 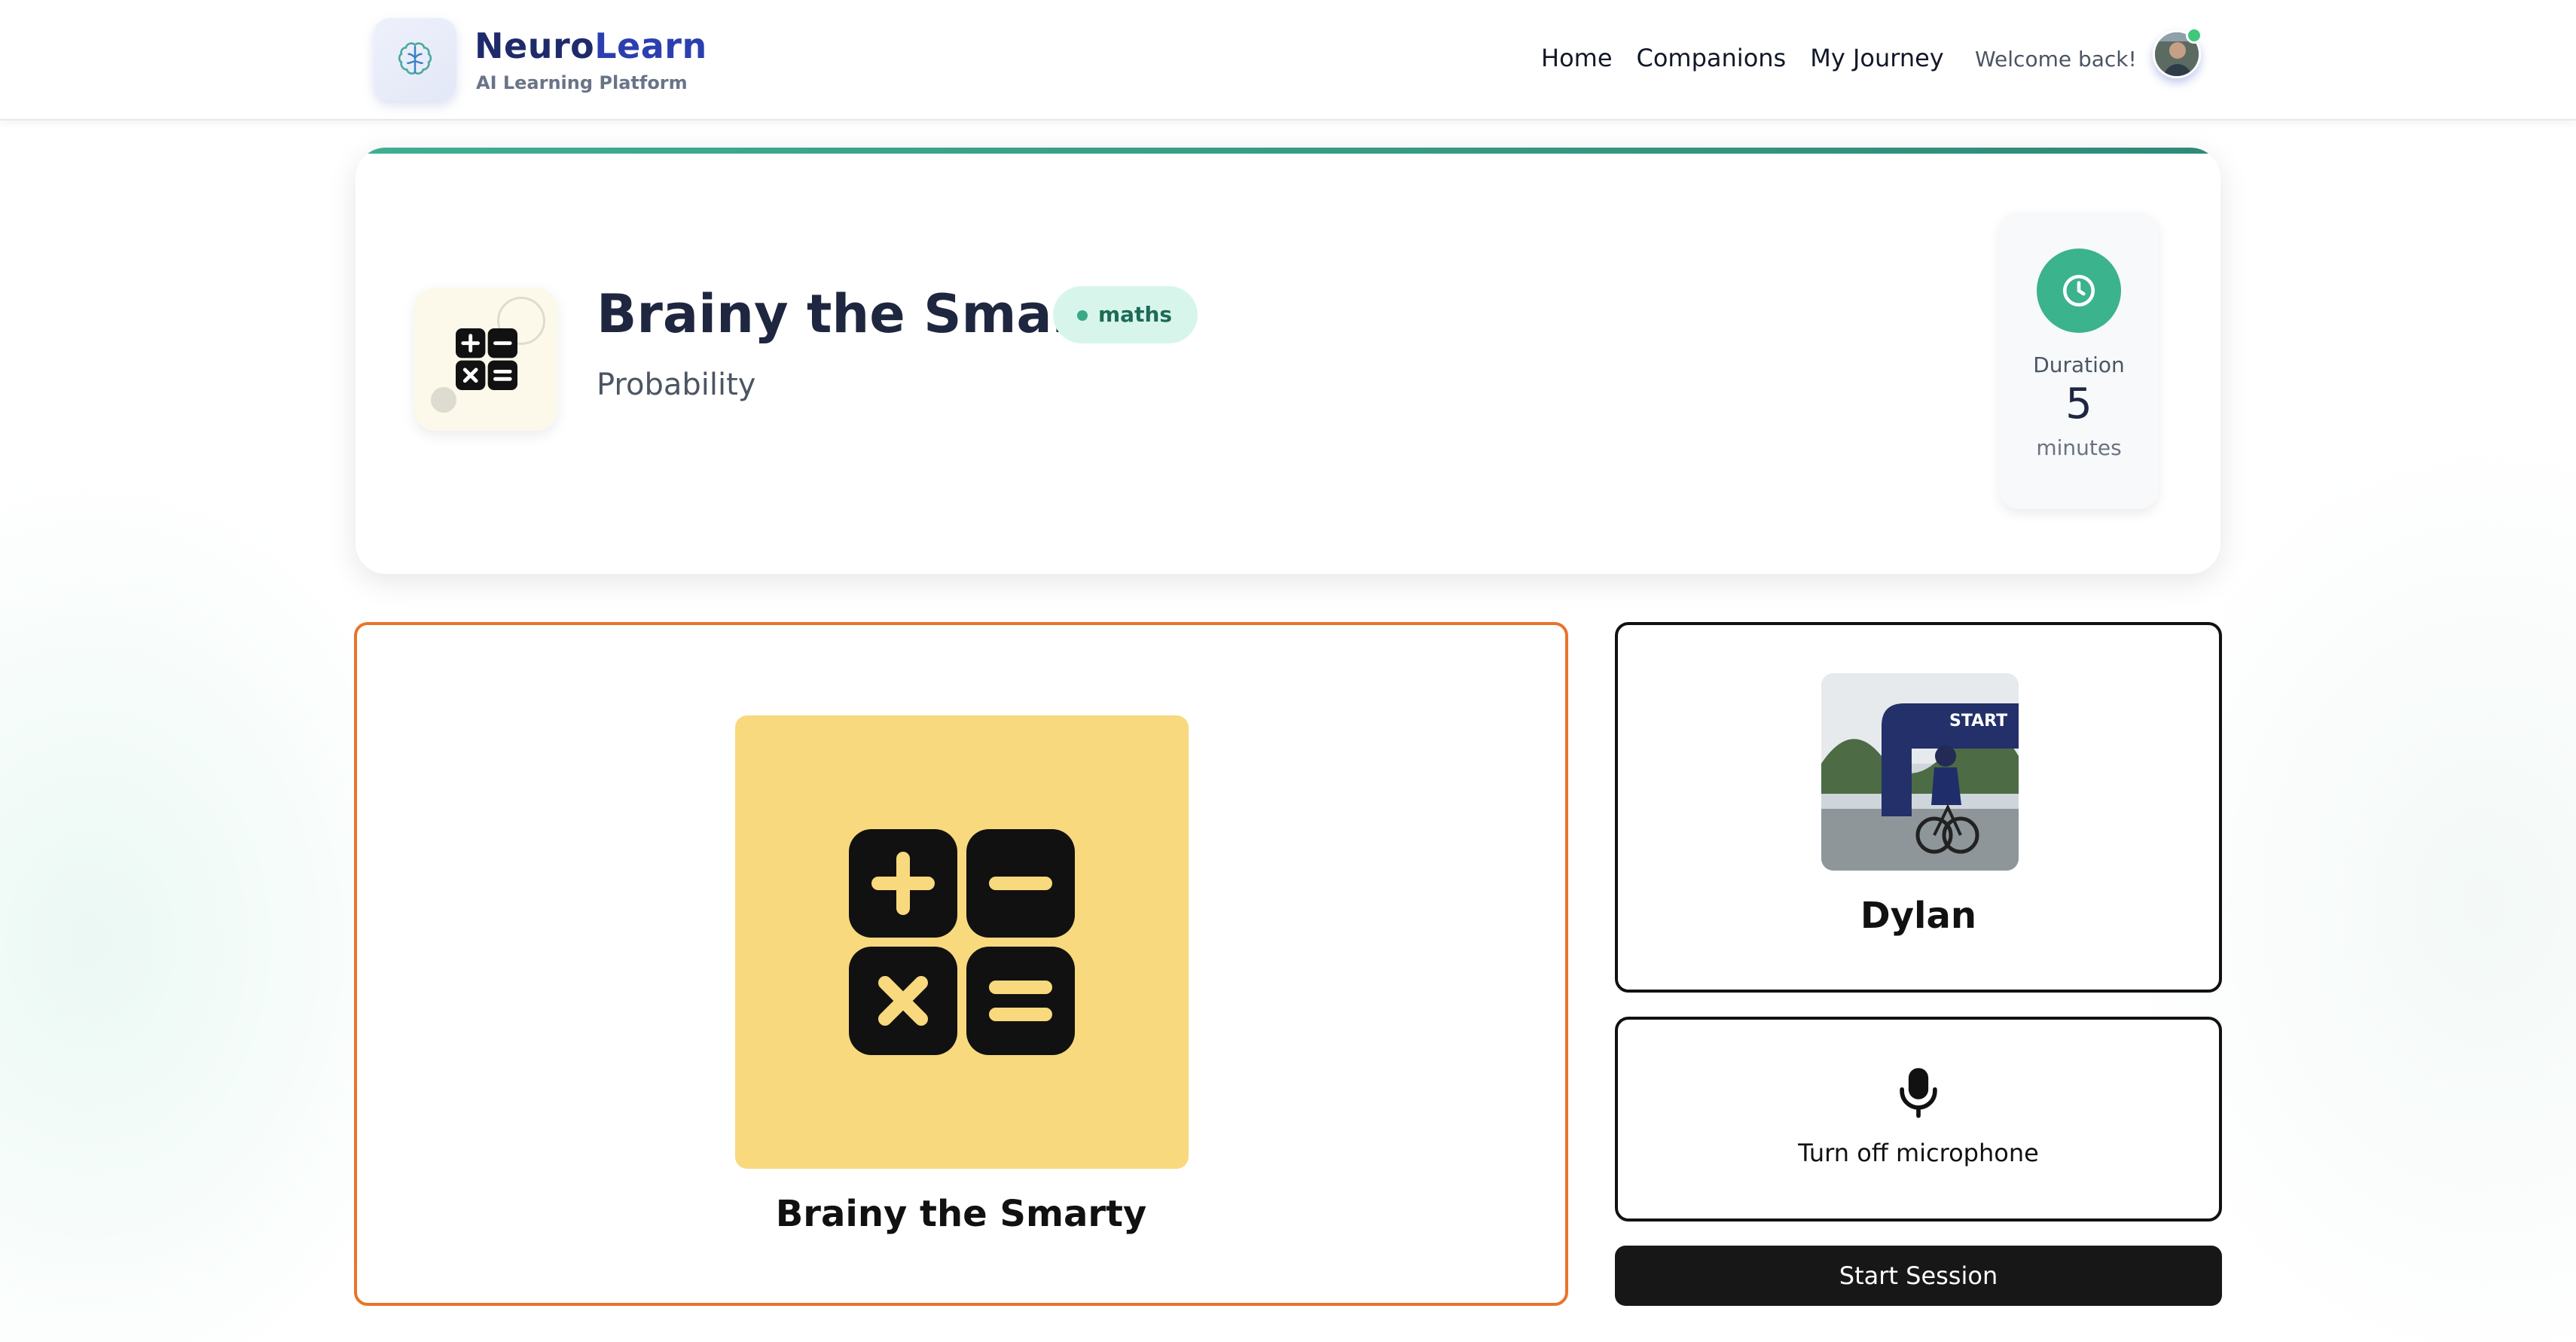 What do you see at coordinates (1919, 1119) in the screenshot?
I see `microphone-toggle: Turn off microphone` at bounding box center [1919, 1119].